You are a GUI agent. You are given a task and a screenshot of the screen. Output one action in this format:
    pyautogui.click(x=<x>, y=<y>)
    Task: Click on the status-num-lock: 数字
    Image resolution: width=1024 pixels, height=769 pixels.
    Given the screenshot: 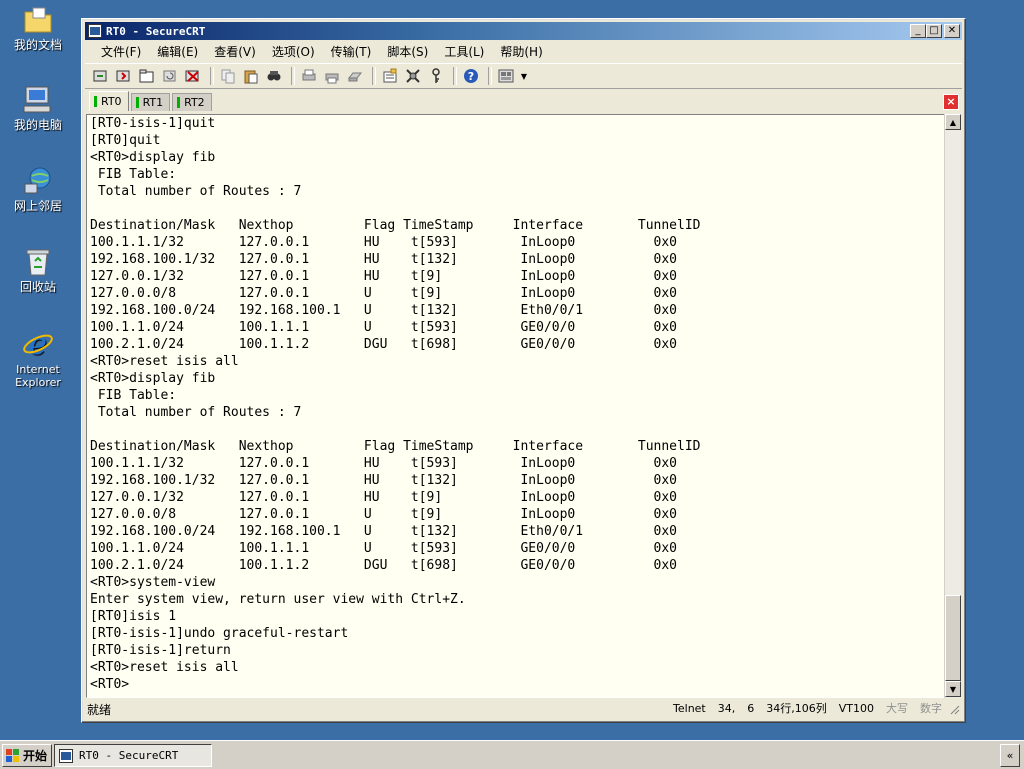 What is the action you would take?
    pyautogui.click(x=931, y=708)
    